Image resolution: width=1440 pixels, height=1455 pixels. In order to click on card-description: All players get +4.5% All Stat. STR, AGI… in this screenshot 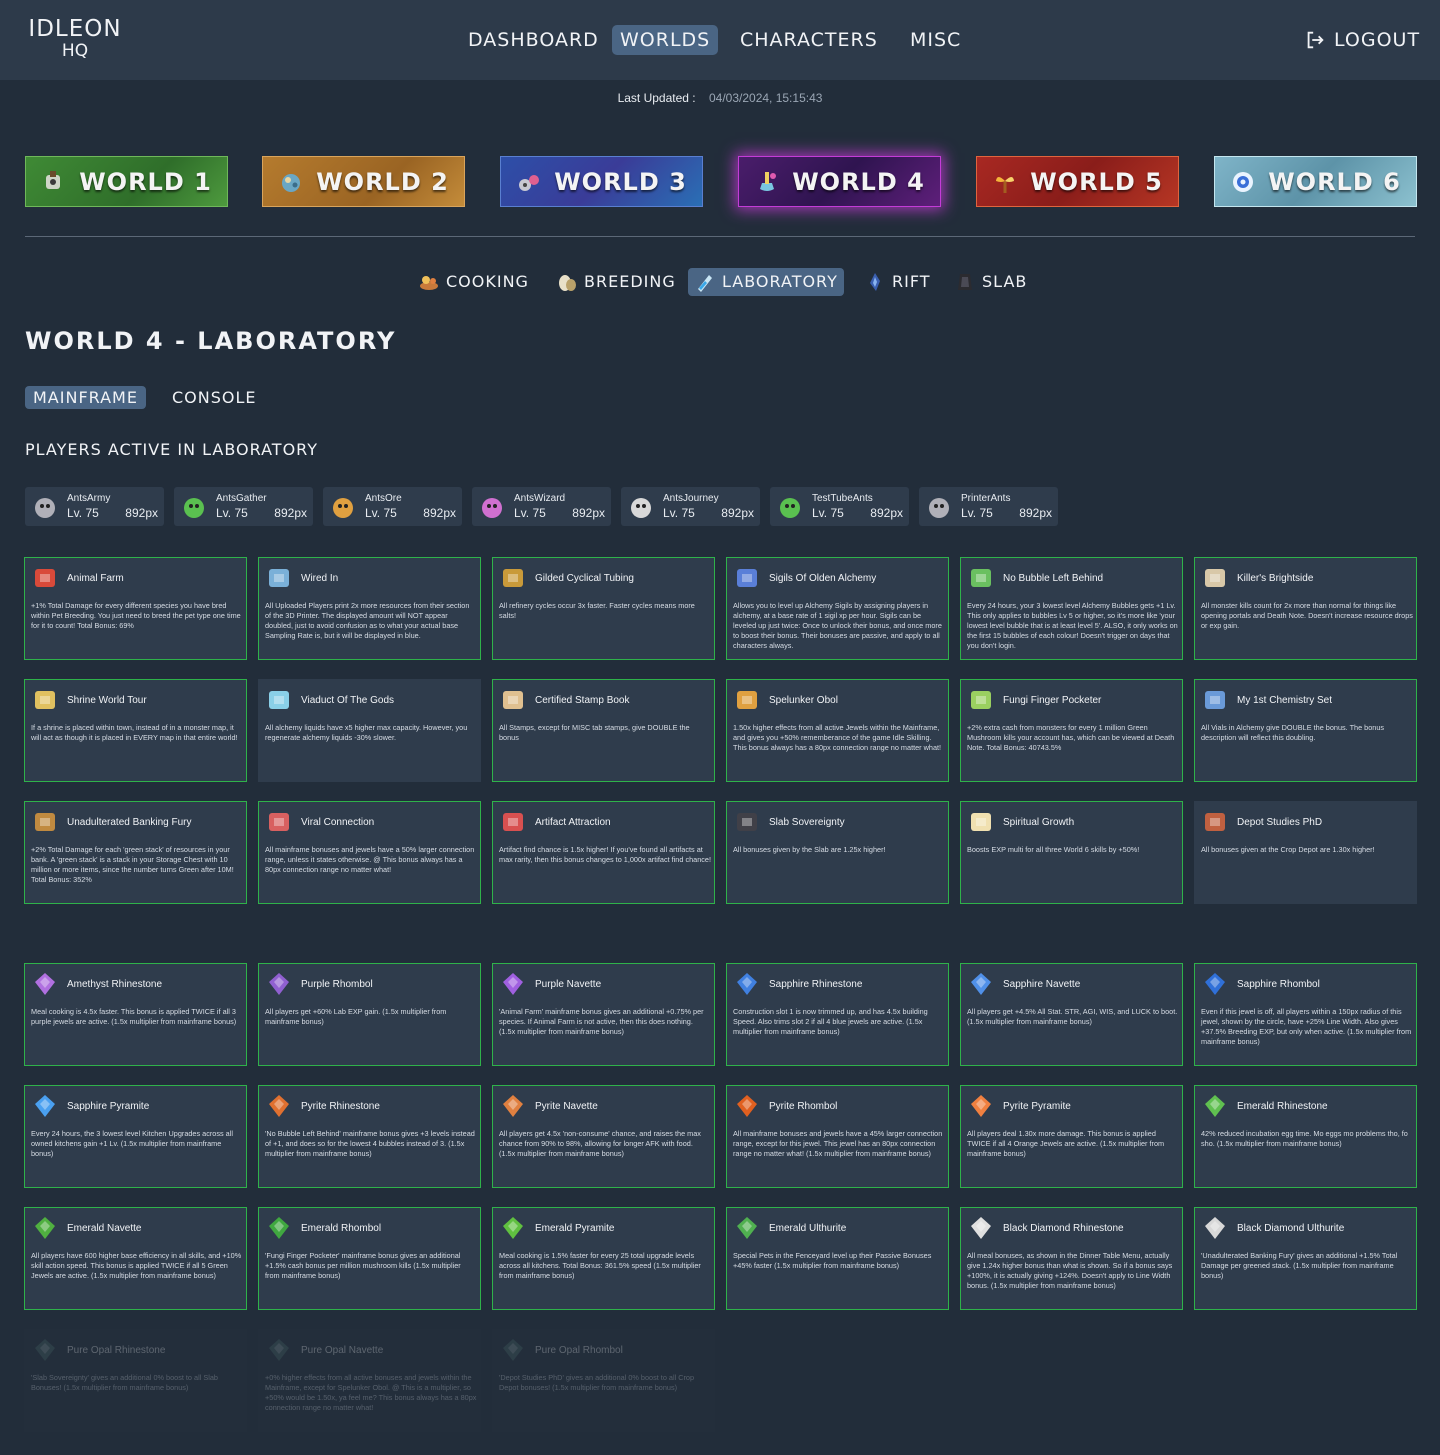, I will do `click(1072, 1016)`.